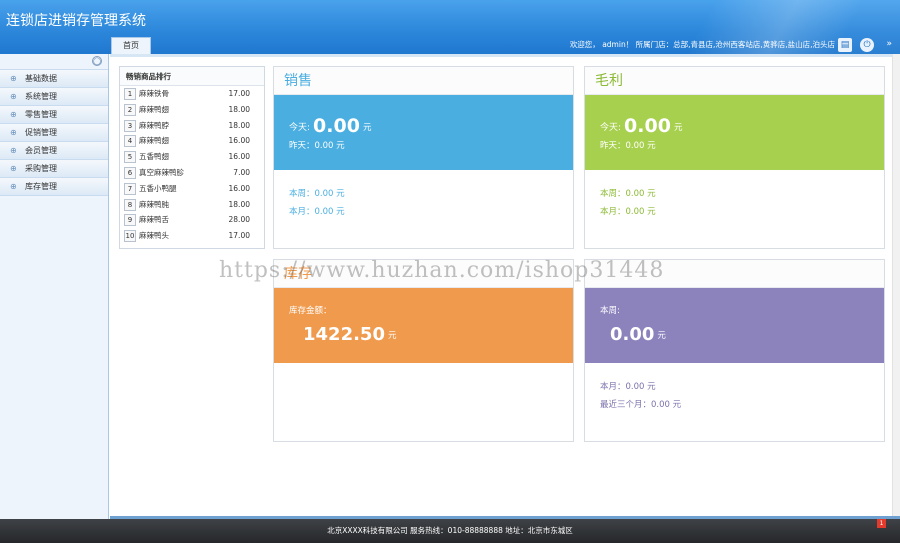 Image resolution: width=900 pixels, height=543 pixels. Describe the element at coordinates (317, 146) in the screenshot. I see `sales-yesterday: 昨天：0.00 元` at that location.